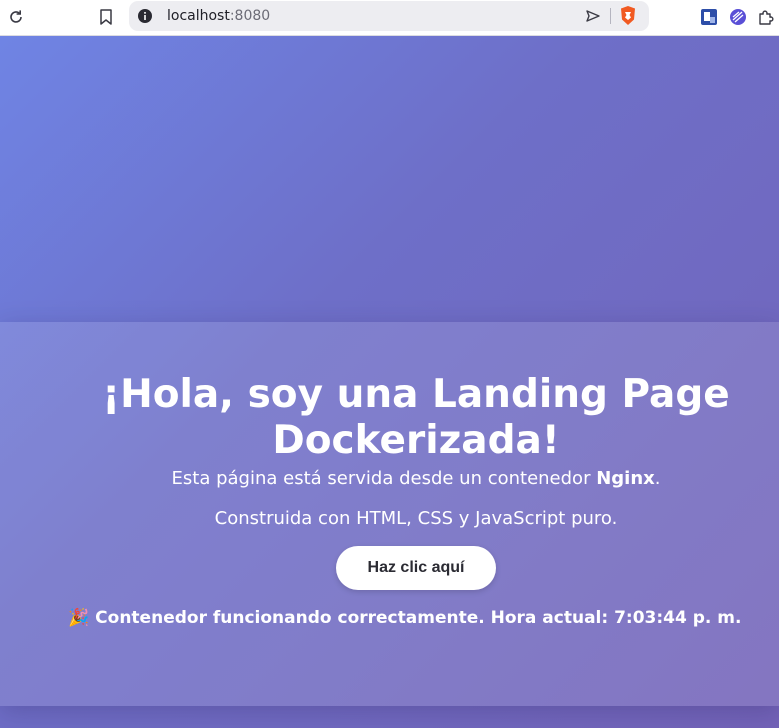  What do you see at coordinates (79, 618) in the screenshot?
I see `party-popper-icon: 🎉` at bounding box center [79, 618].